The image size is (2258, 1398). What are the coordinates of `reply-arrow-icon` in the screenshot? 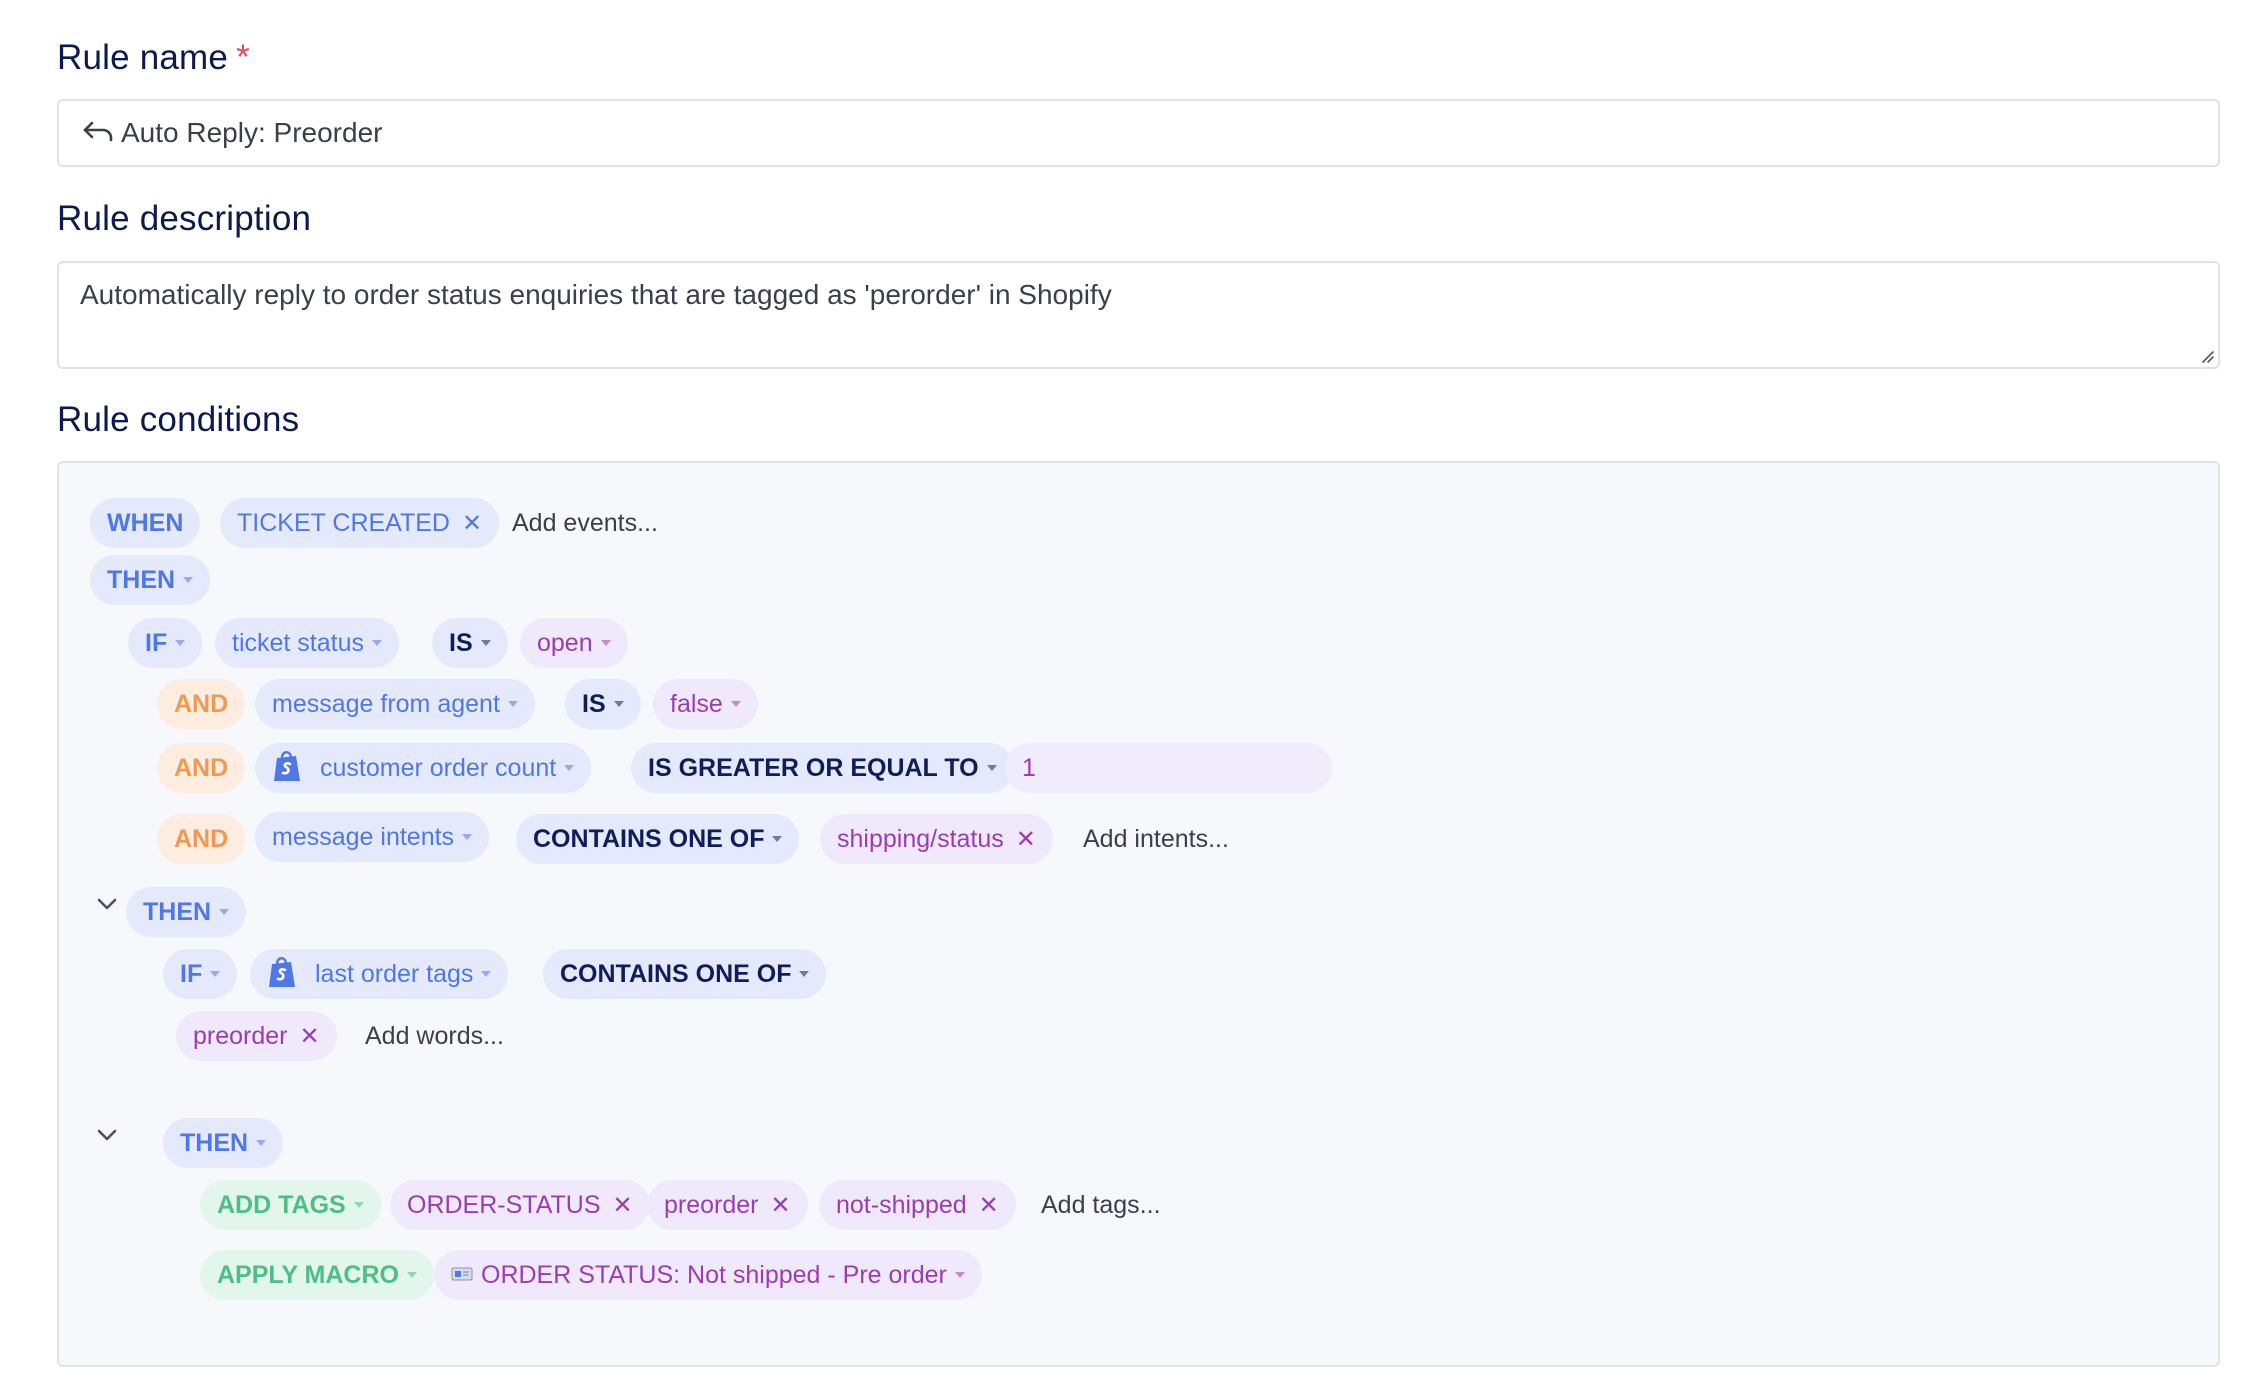 It's located at (98, 131).